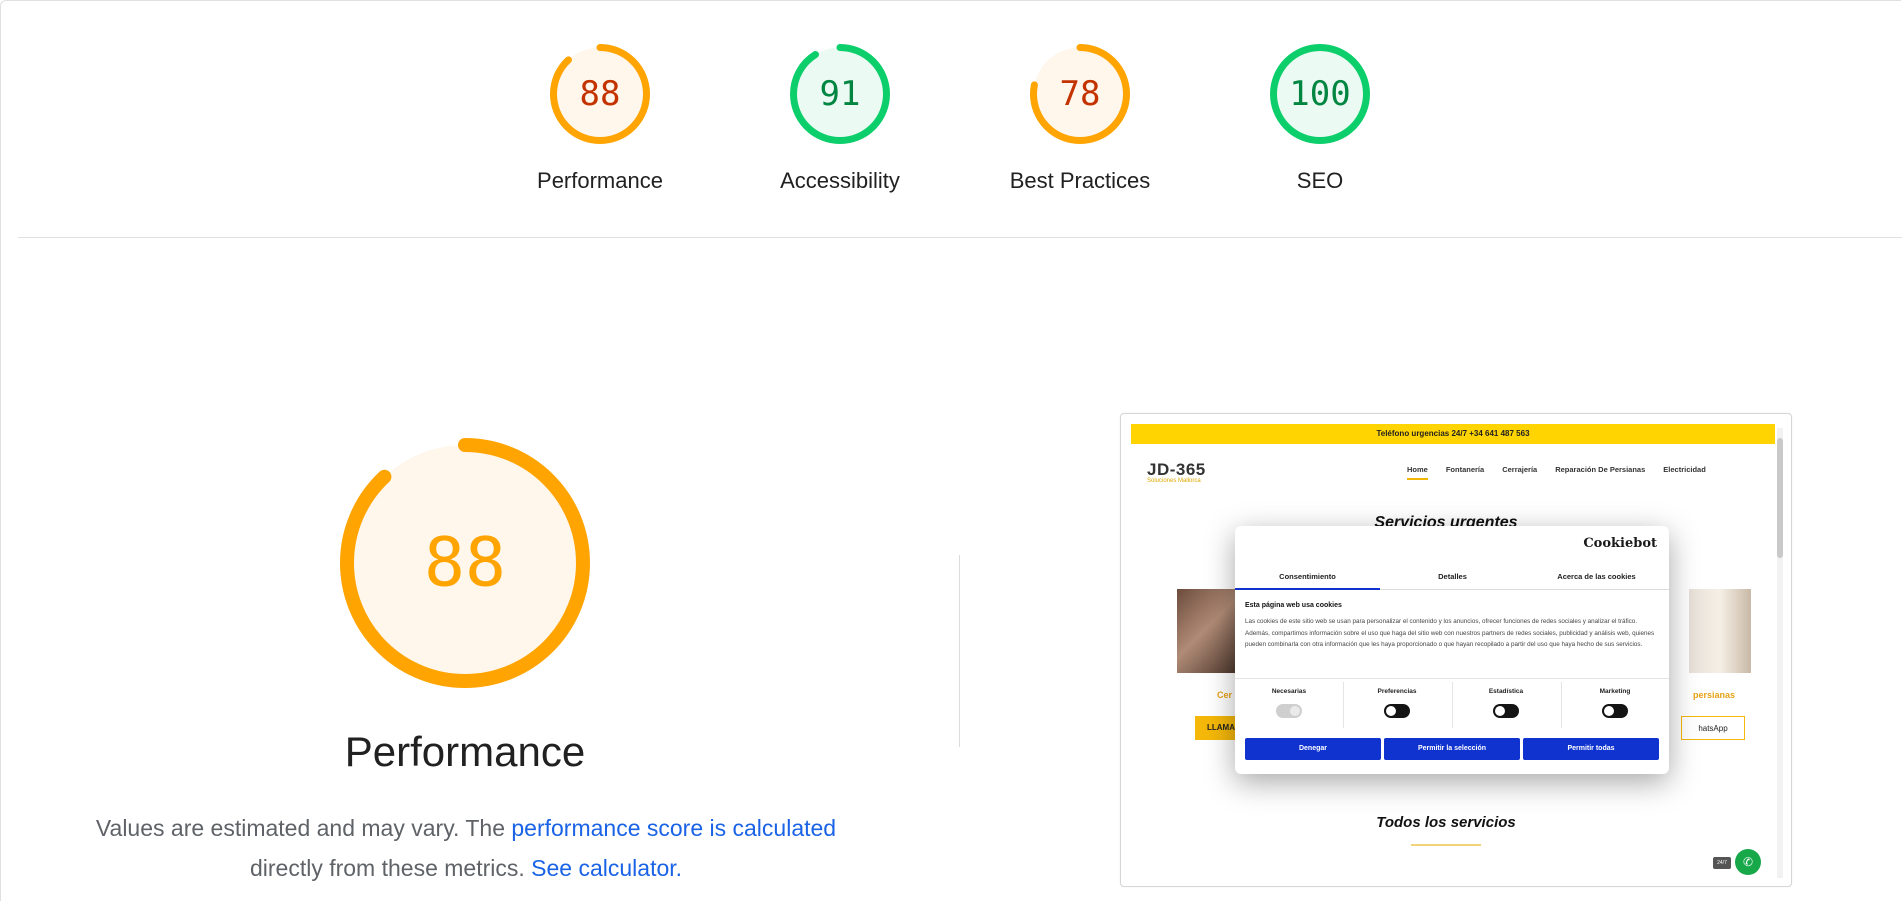  Describe the element at coordinates (1080, 94) in the screenshot. I see `gauge-score: 78` at that location.